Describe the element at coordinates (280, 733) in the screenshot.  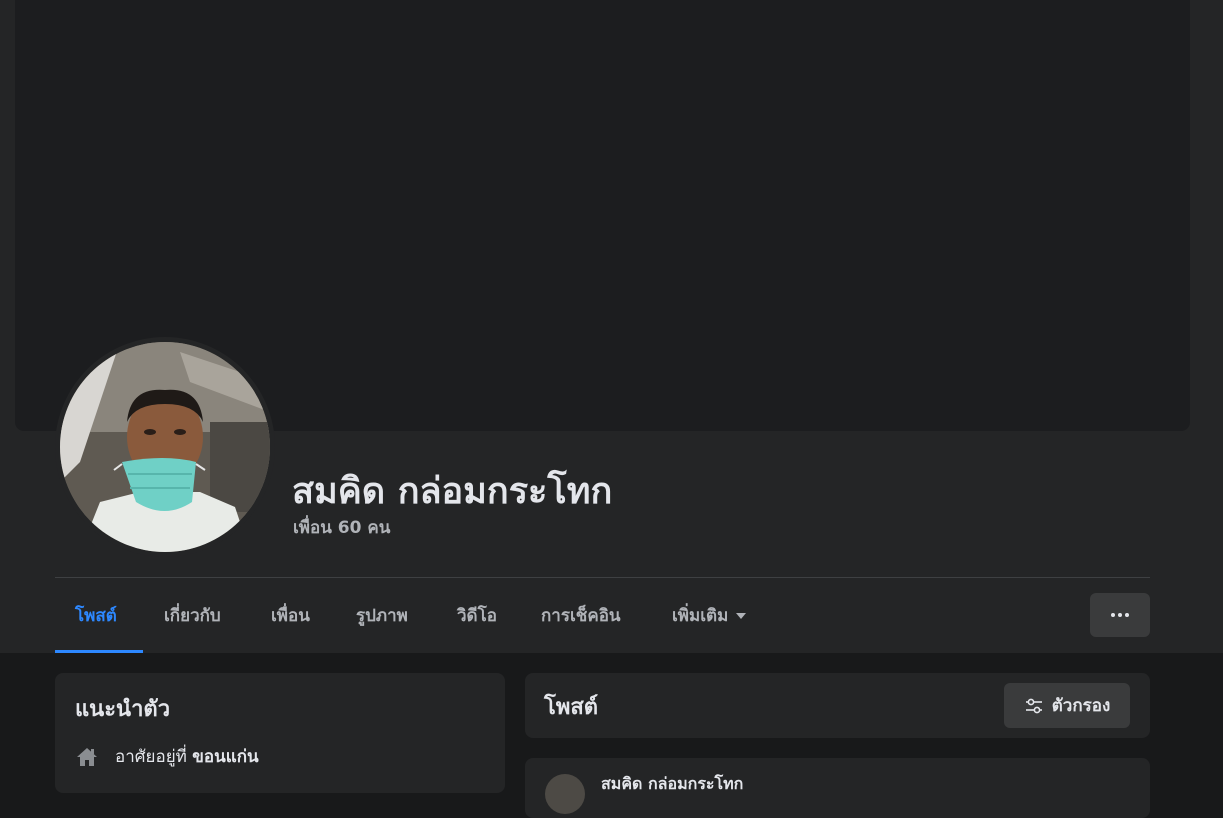
I see `intro-card: แนะนำตัว อาศัยอยู่ที่ ขอนแก่น` at that location.